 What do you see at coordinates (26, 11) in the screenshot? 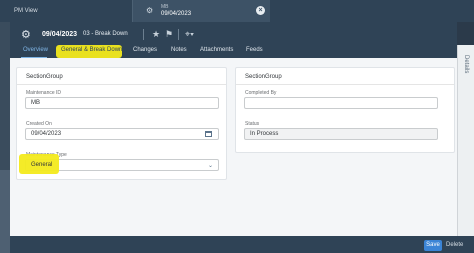
I see `tab-pm-view-label: PM View` at bounding box center [26, 11].